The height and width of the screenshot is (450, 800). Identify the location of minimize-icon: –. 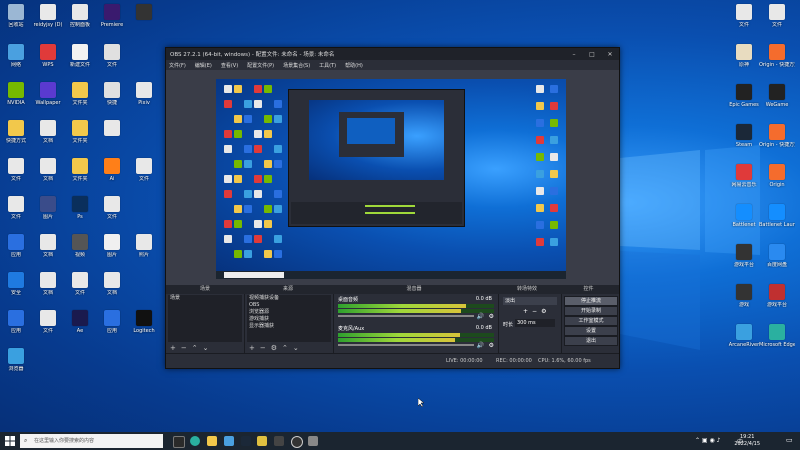
(574, 54).